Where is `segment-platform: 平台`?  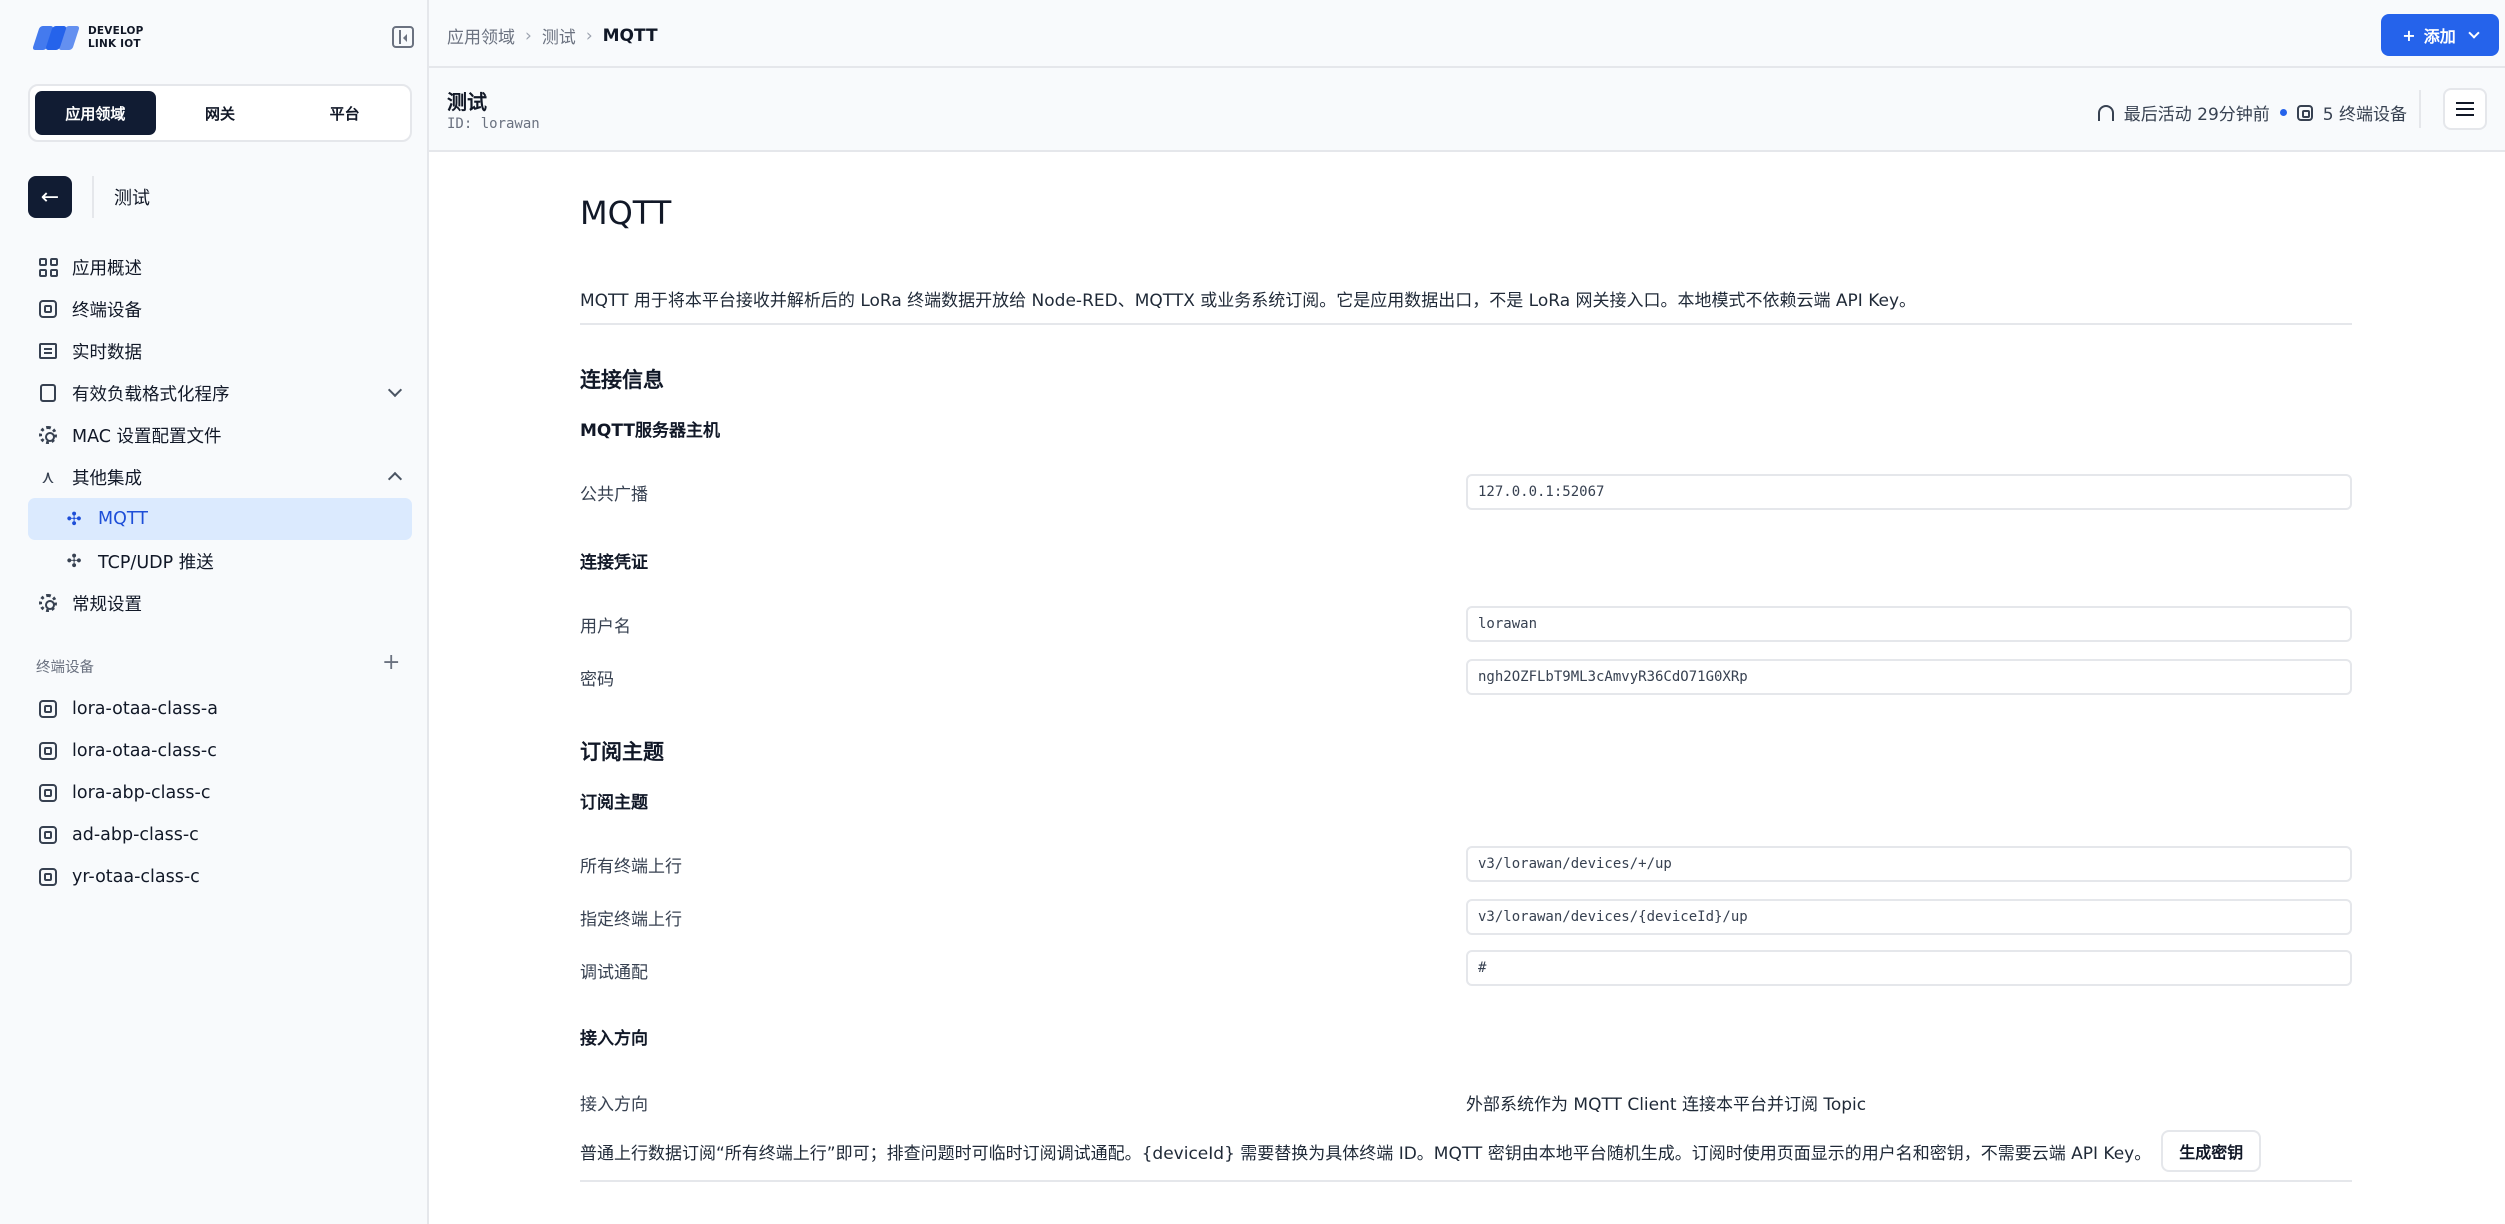
segment-platform: 平台 is located at coordinates (344, 113).